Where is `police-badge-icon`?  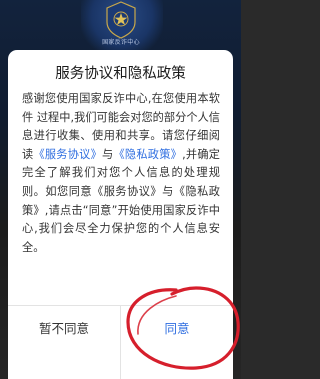 police-badge-icon is located at coordinates (121, 20).